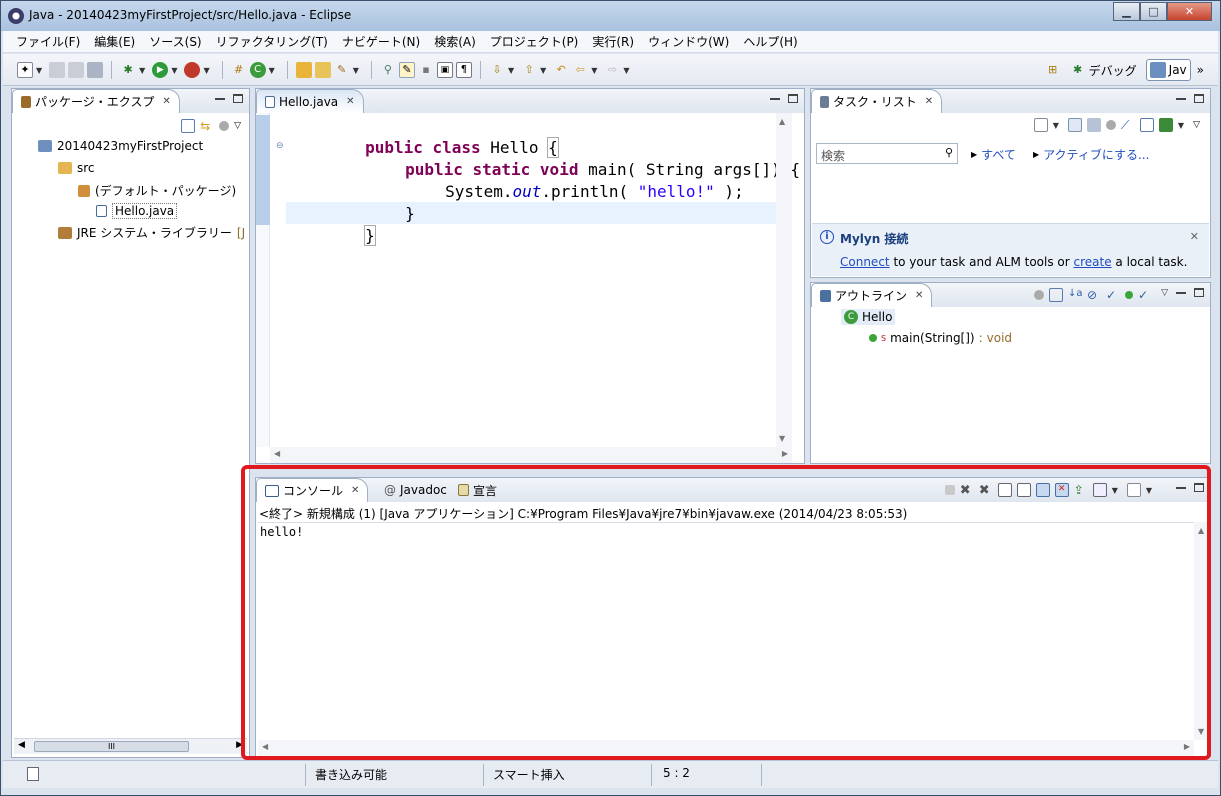 Image resolution: width=1221 pixels, height=796 pixels. Describe the element at coordinates (1074, 125) in the screenshot. I see `categorized-icon` at that location.